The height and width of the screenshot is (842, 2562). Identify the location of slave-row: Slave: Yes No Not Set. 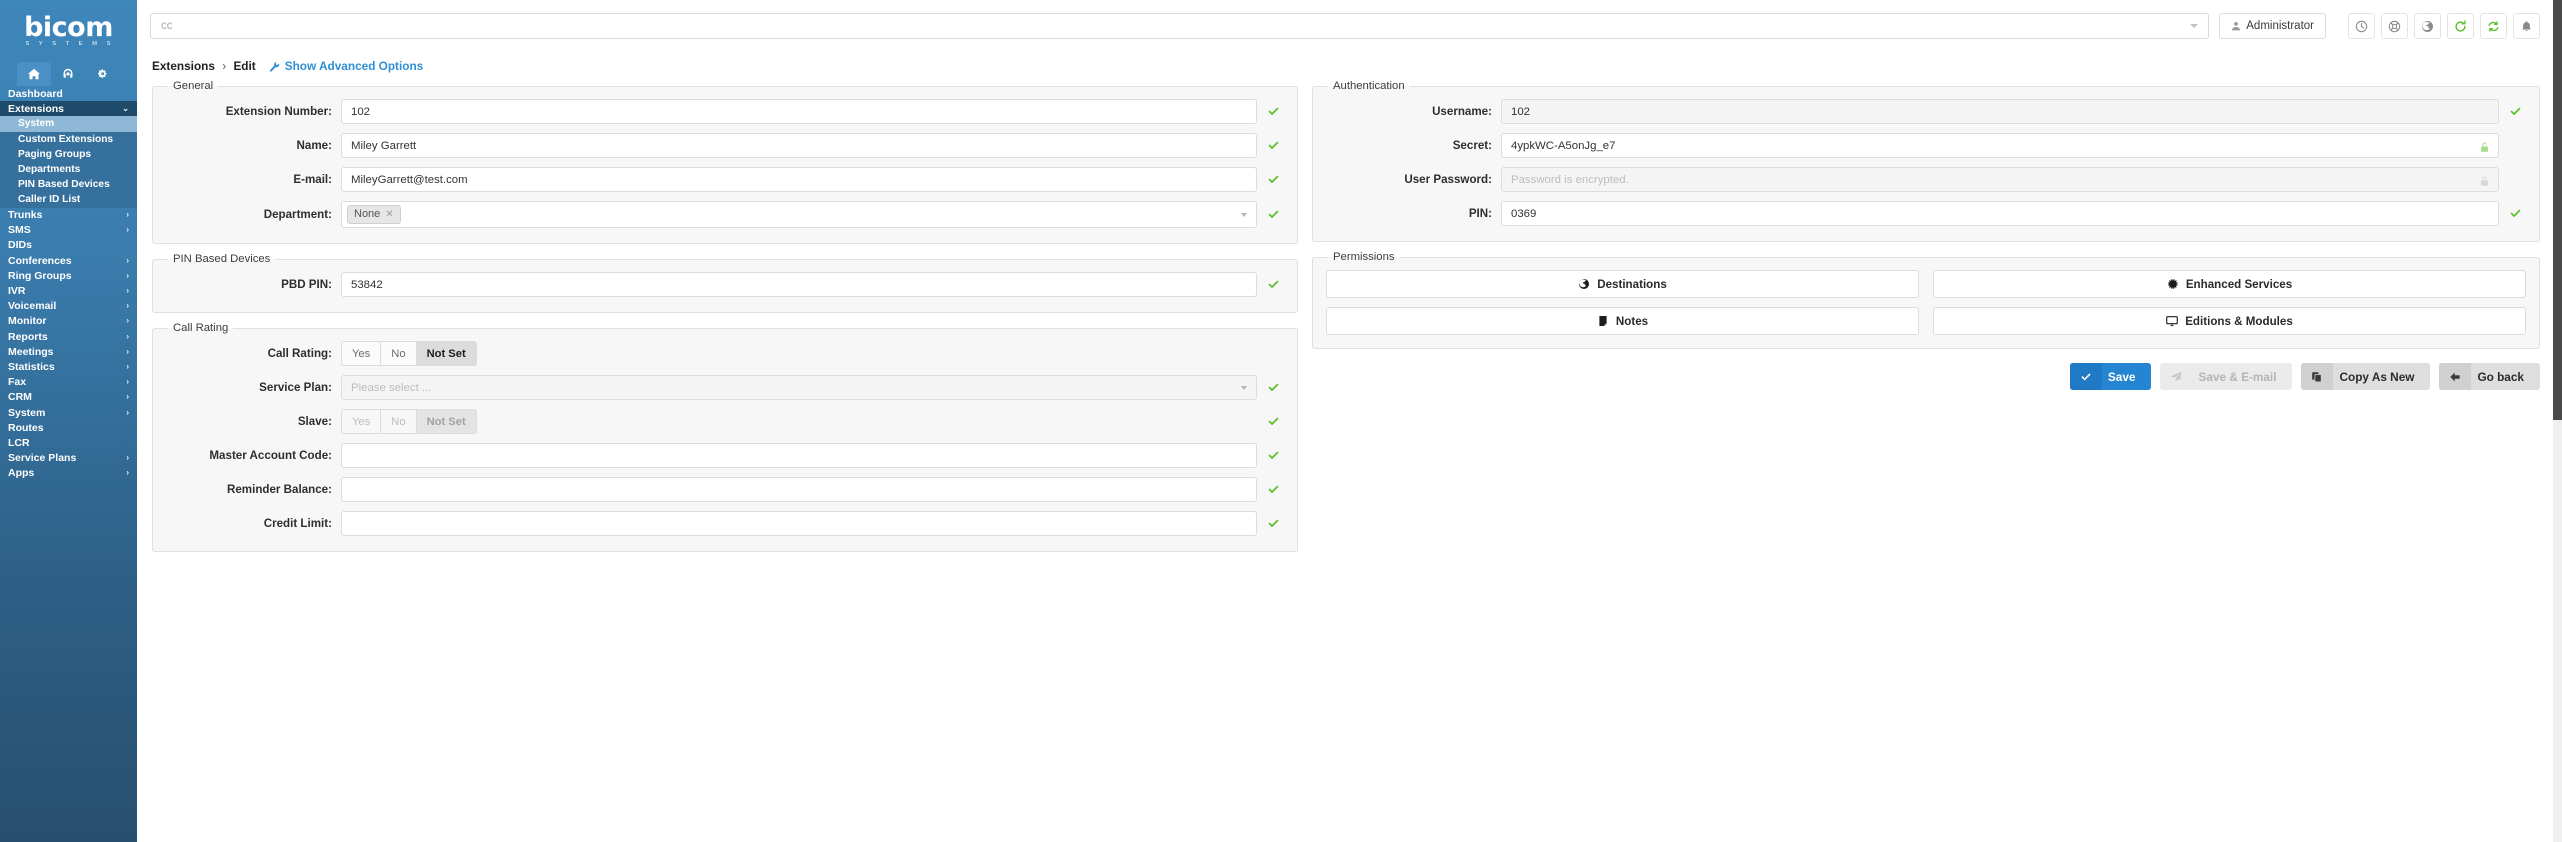
(725, 421).